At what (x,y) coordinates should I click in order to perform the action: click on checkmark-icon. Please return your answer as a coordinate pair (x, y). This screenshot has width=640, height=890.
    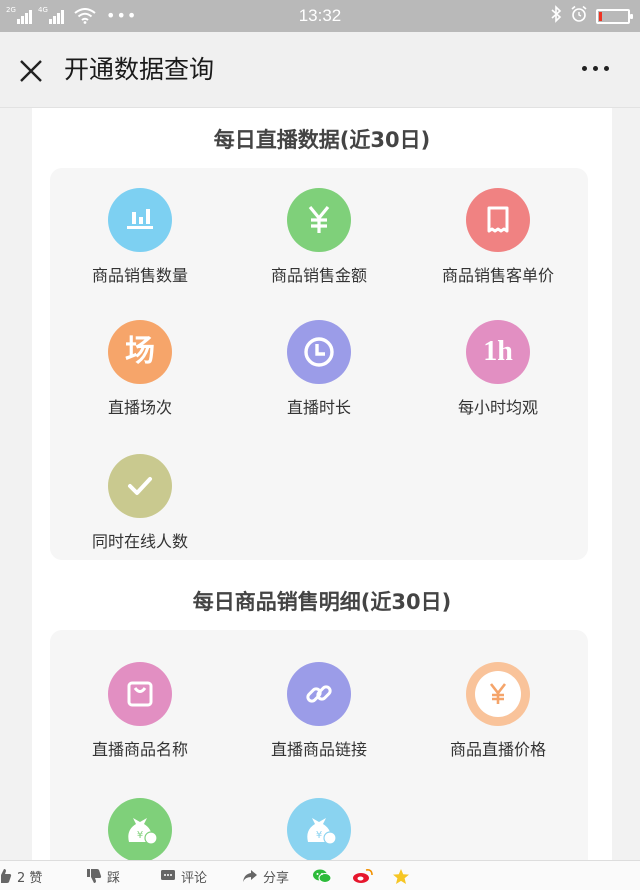
    Looking at the image, I should click on (140, 486).